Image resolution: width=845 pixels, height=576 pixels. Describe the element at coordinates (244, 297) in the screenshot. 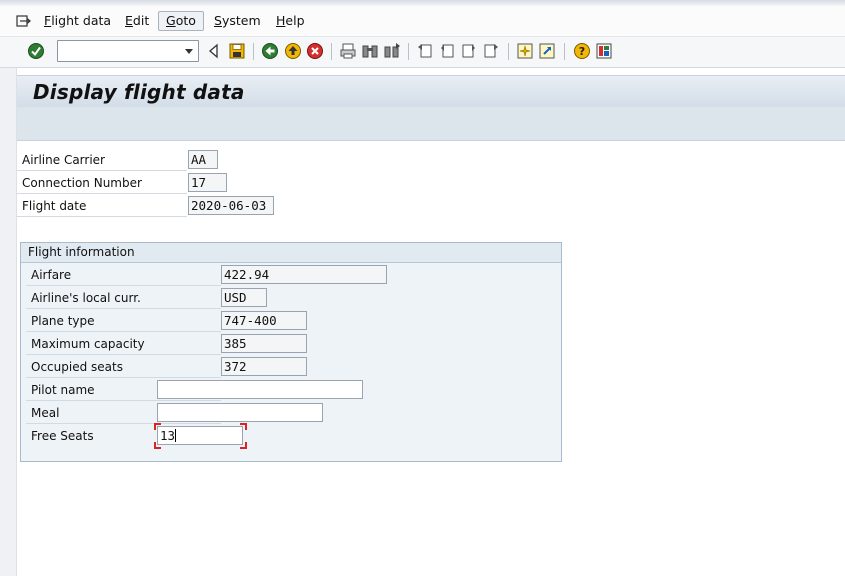

I see `field-local-currency: USD` at that location.